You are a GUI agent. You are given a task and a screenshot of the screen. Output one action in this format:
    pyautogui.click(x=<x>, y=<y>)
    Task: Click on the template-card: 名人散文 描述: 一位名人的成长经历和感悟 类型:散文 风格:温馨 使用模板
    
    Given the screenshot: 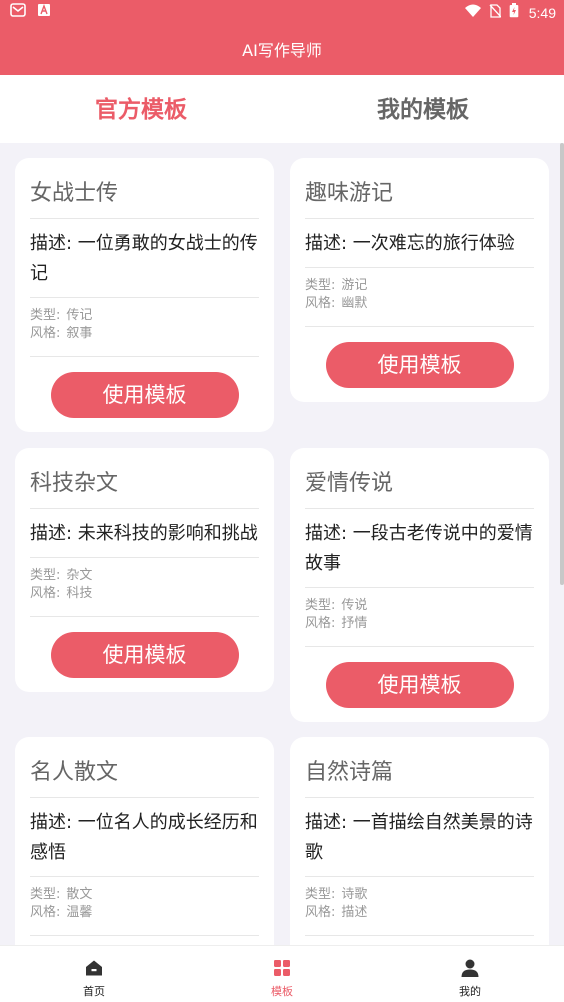 What is the action you would take?
    pyautogui.click(x=144, y=841)
    